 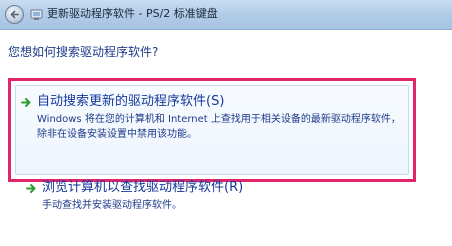 I want to click on window-title: 更新驱动程序软件 - PS/2 标准键盘, so click(x=132, y=13).